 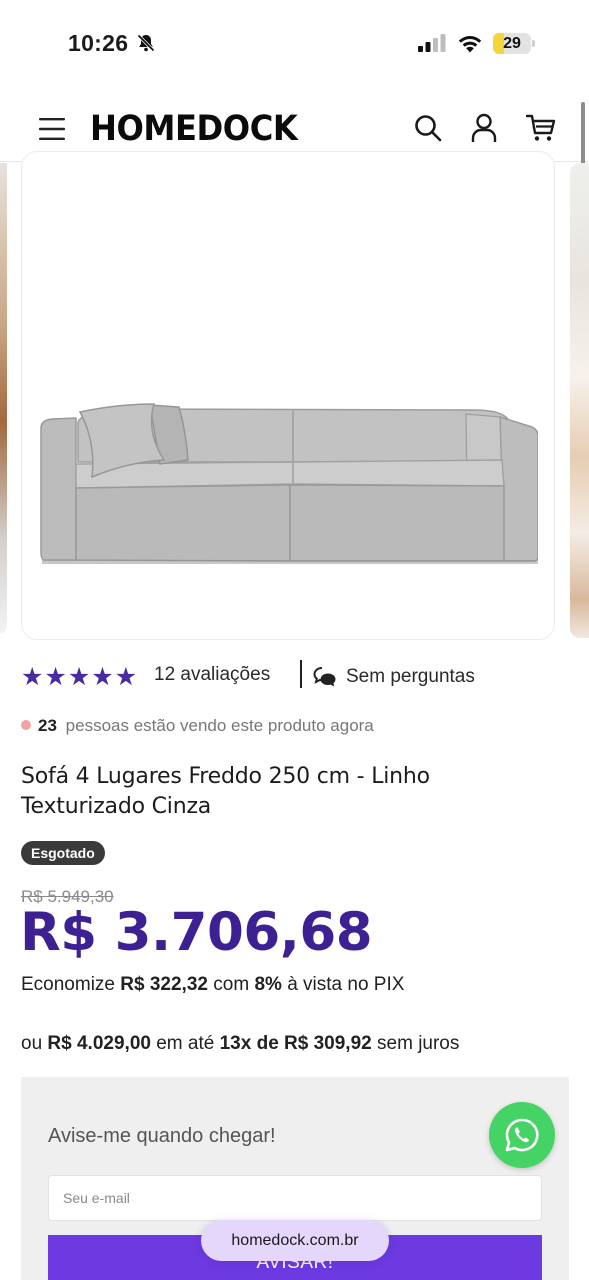 I want to click on menu-icon, so click(x=52, y=129).